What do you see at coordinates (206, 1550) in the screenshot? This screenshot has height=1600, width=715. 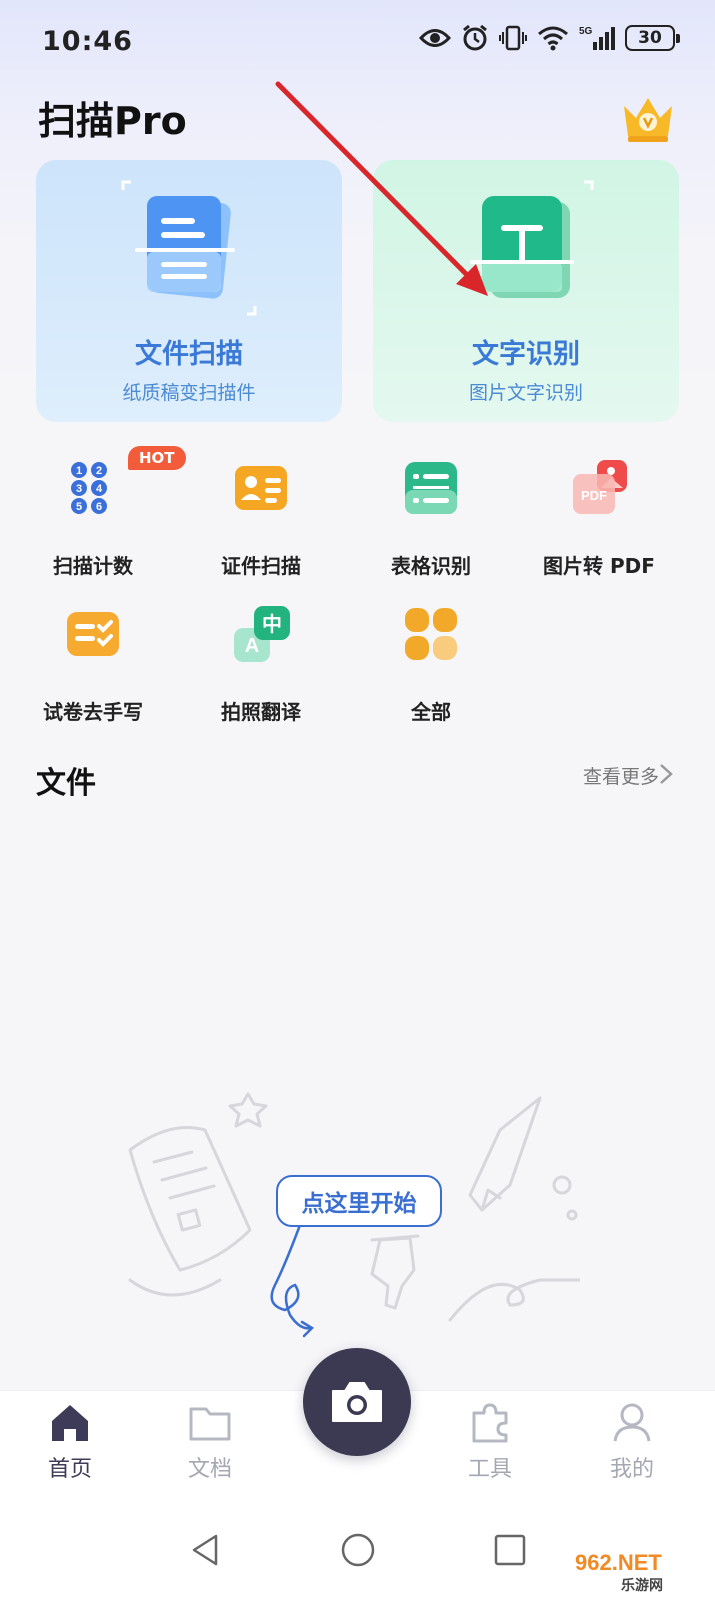 I see `back-icon` at bounding box center [206, 1550].